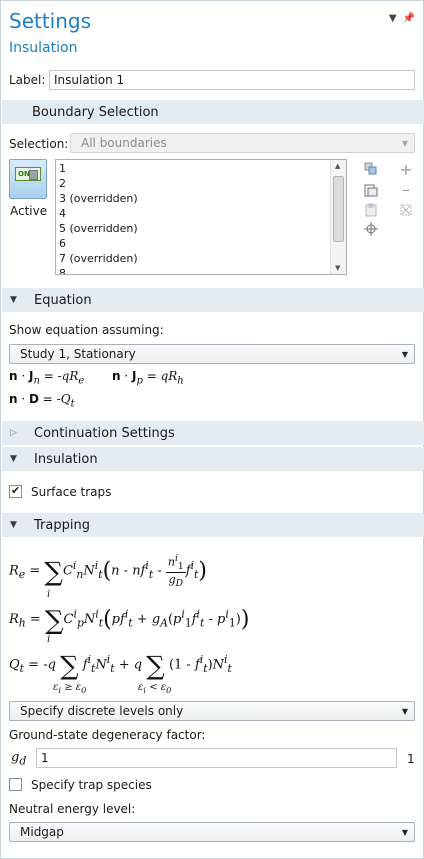 The image size is (424, 859). I want to click on section-title: Equation, so click(63, 300).